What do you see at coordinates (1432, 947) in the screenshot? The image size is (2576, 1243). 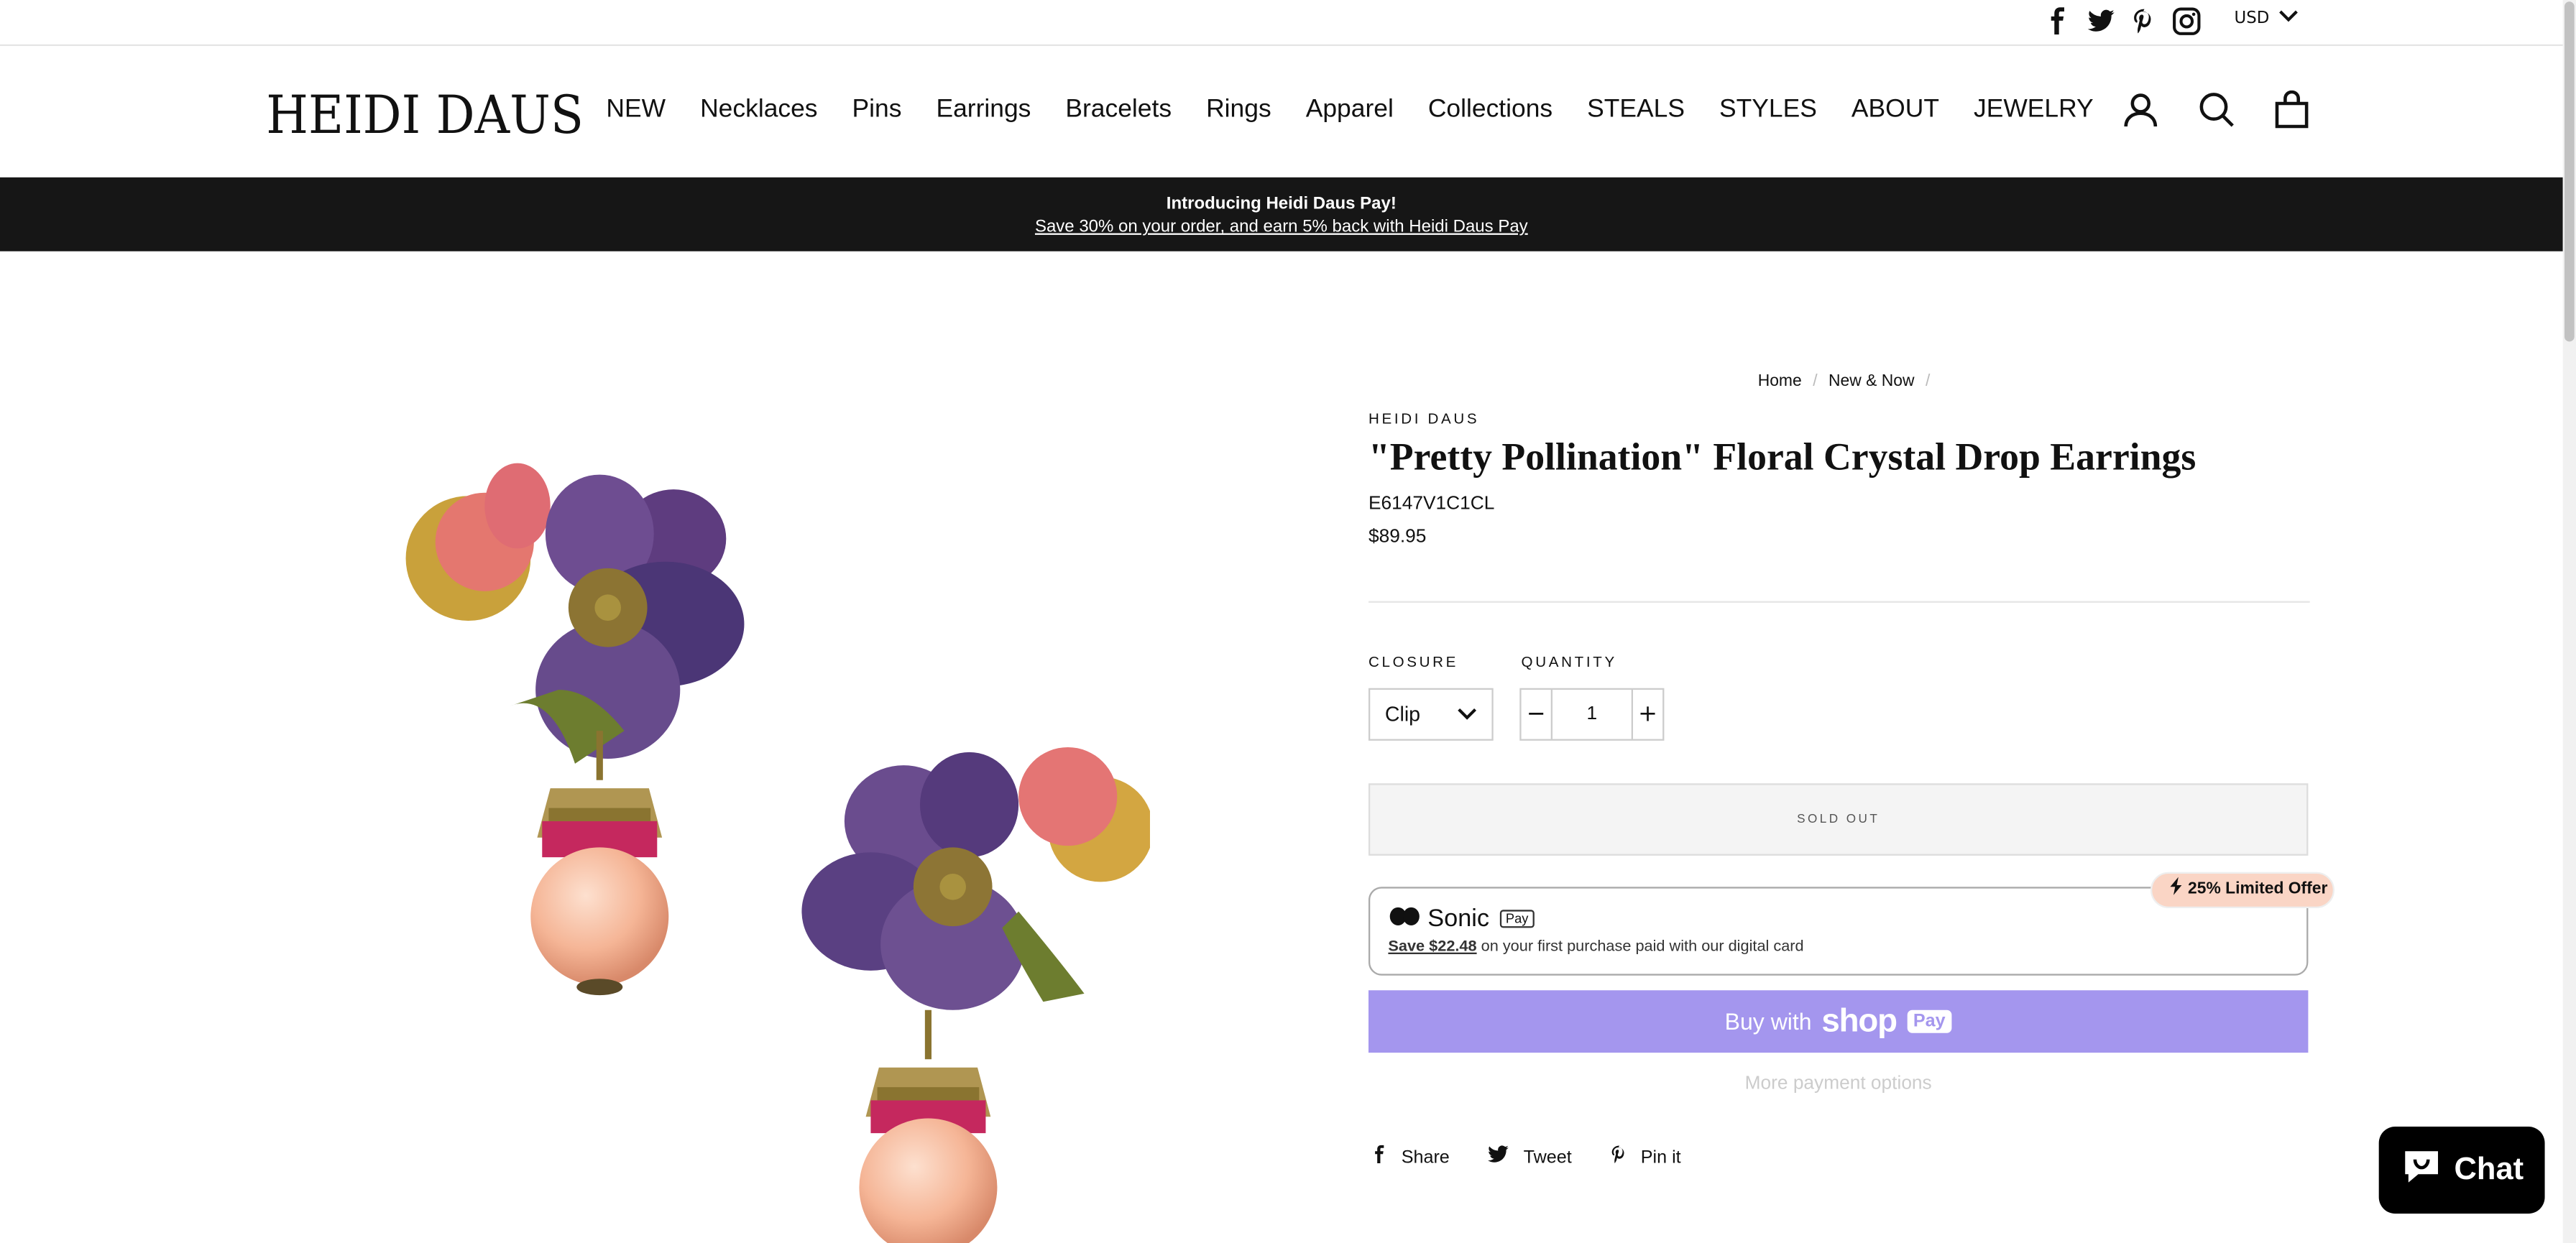 I see `sonic-save: Save $22.48` at bounding box center [1432, 947].